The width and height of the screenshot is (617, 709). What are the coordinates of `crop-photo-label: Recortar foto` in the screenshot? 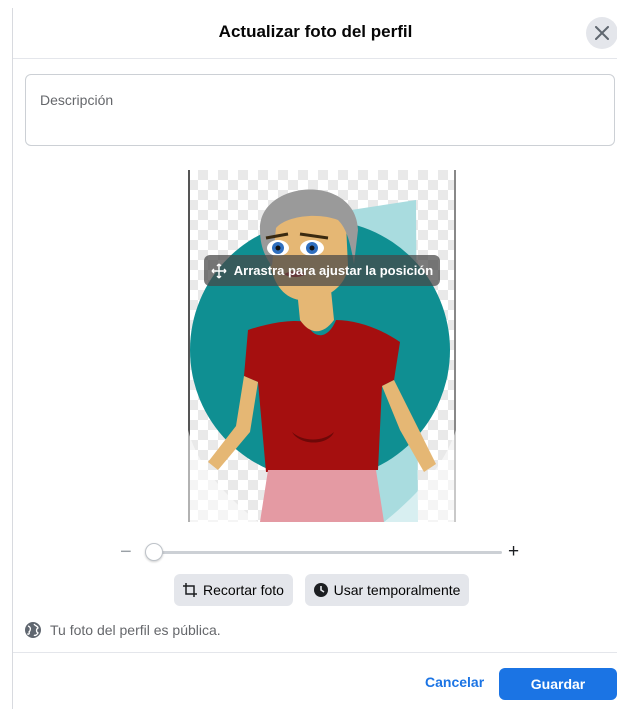 It's located at (243, 590).